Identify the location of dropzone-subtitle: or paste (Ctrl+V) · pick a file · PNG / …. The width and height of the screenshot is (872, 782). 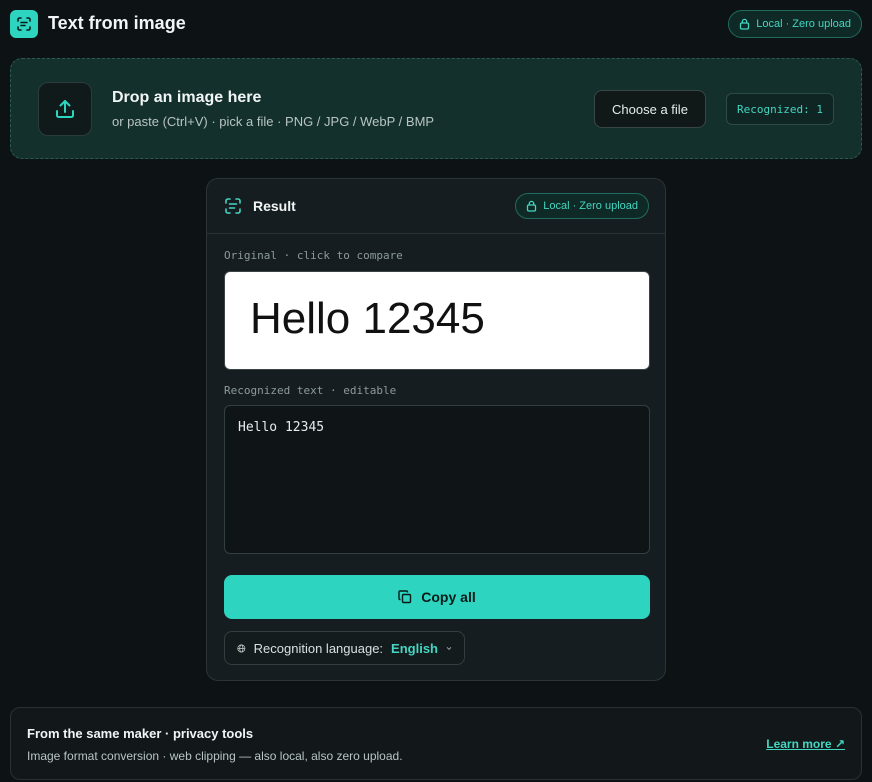
(273, 121).